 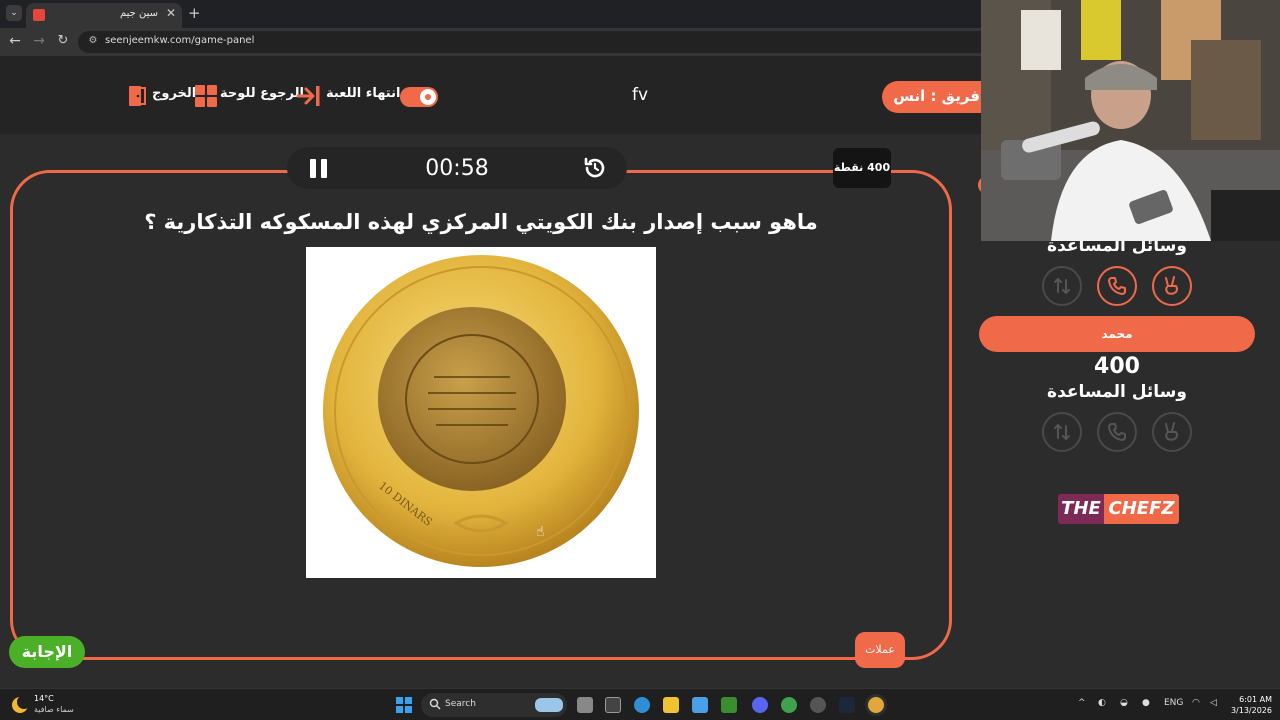 I want to click on windows-start-icon, so click(x=404, y=705).